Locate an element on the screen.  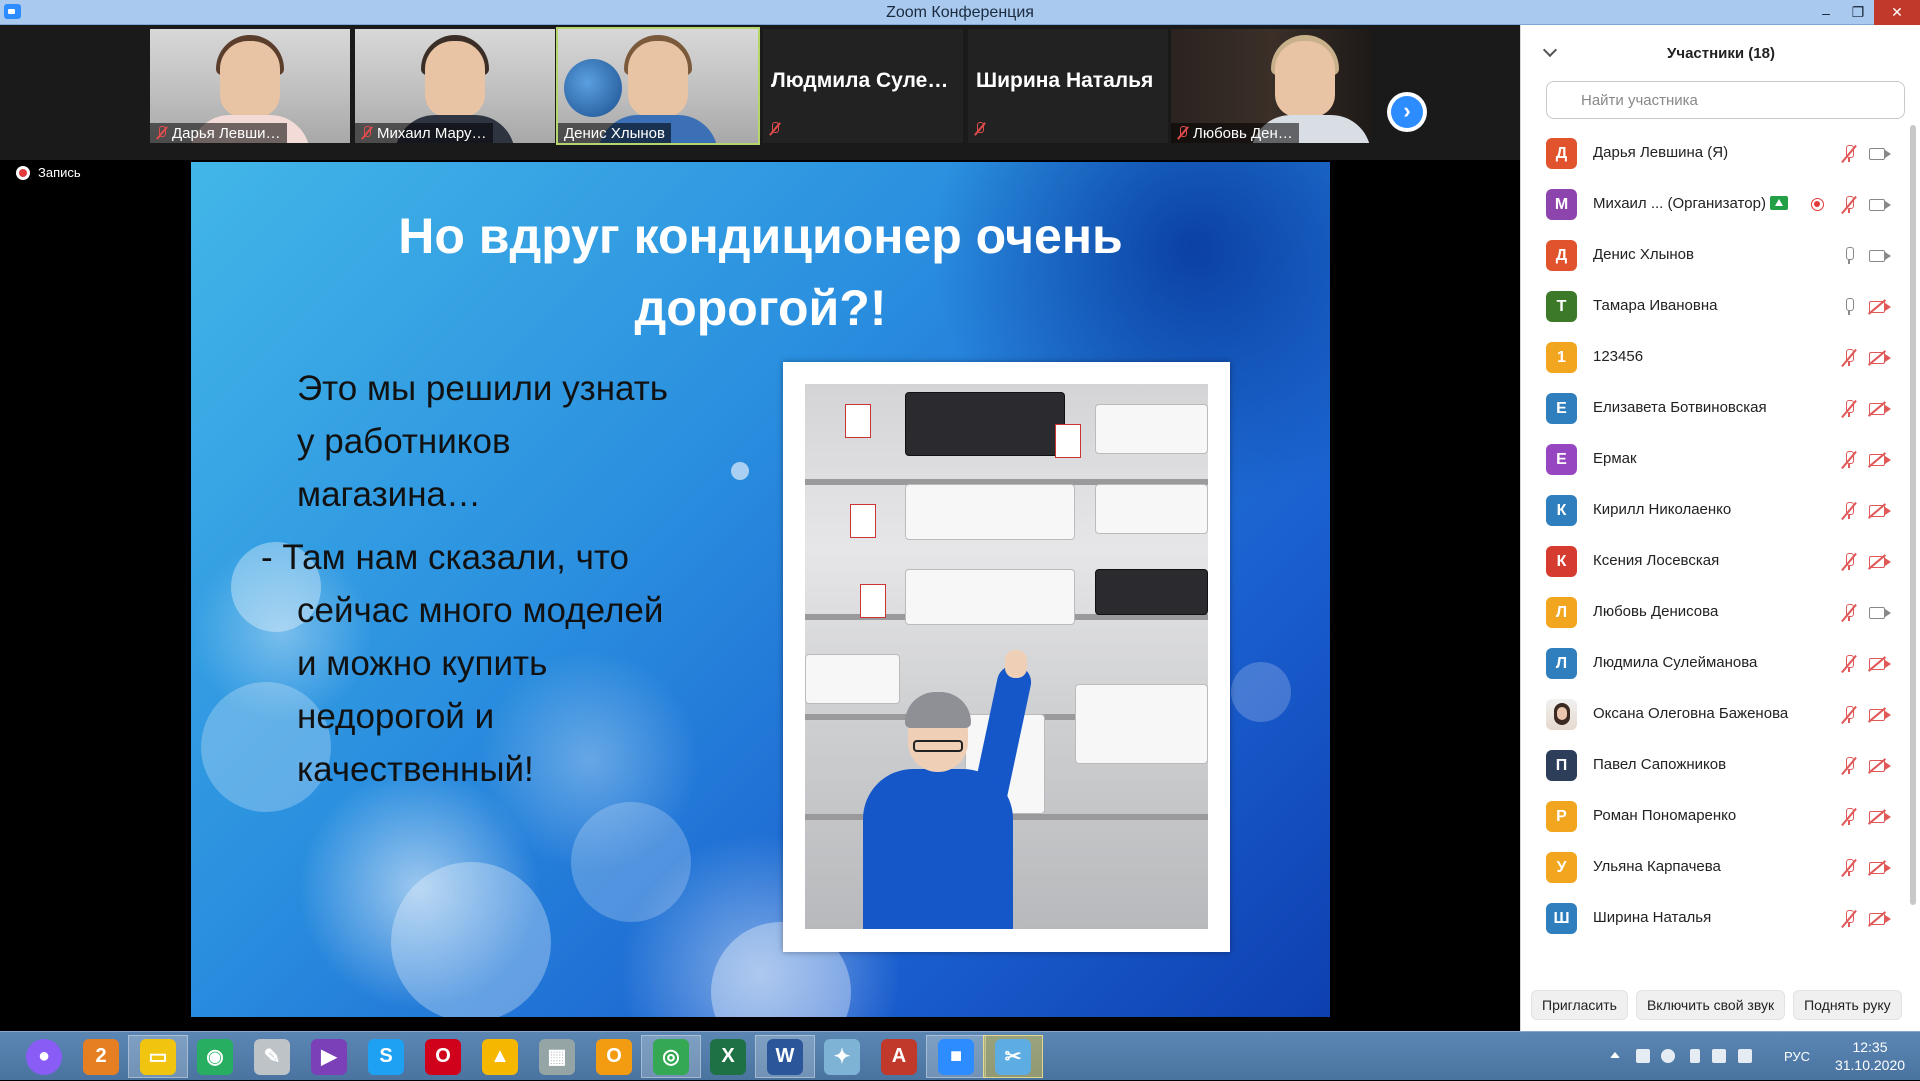
taskbar-app-button: ■ is located at coordinates (956, 1056).